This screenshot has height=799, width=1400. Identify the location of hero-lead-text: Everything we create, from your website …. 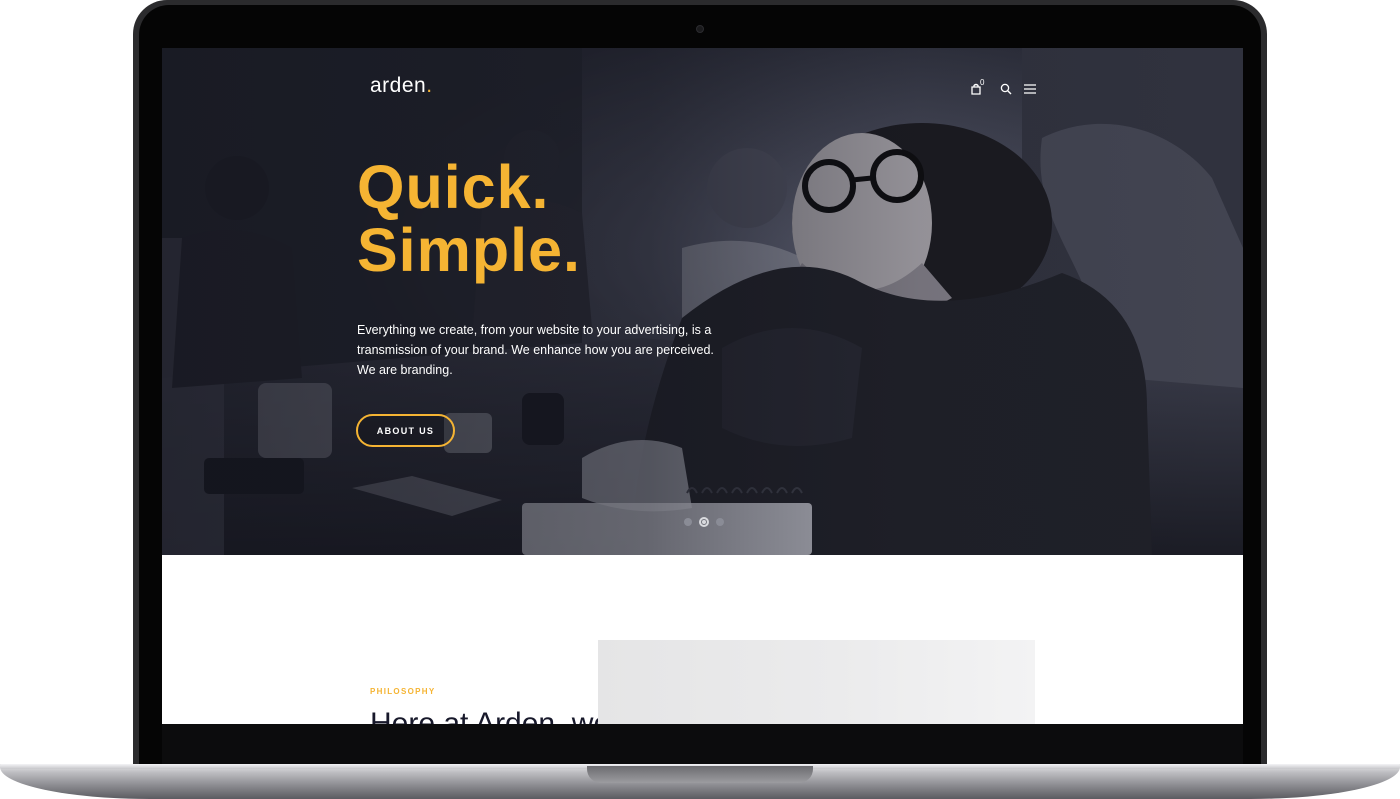
(535, 350).